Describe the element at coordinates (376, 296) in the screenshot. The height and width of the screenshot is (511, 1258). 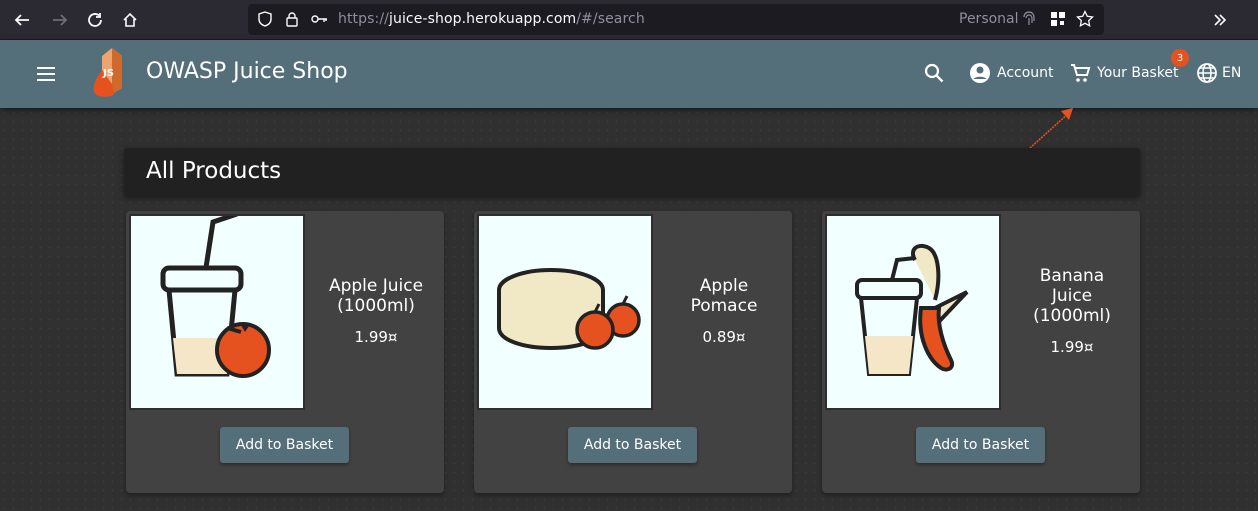
I see `product-name: Apple Juice (1000ml)` at that location.